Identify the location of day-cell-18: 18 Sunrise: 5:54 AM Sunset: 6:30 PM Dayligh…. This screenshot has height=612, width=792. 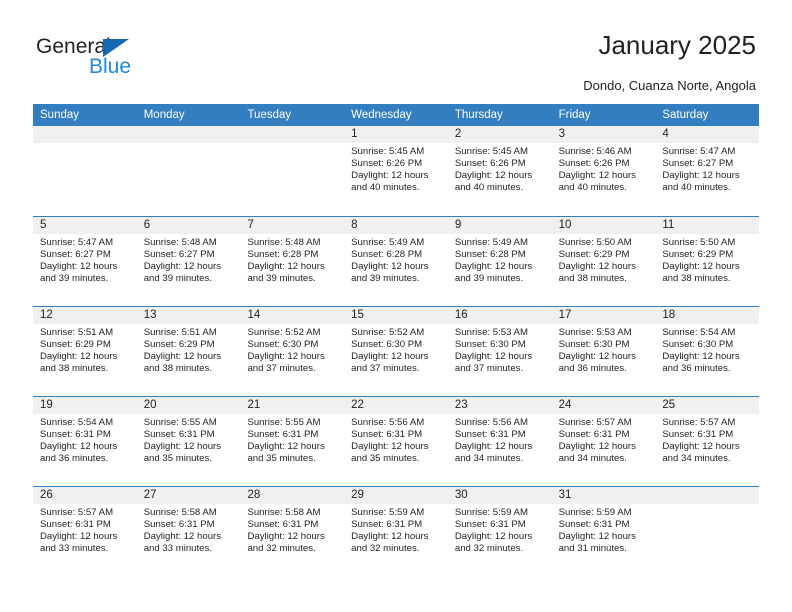
(707, 352).